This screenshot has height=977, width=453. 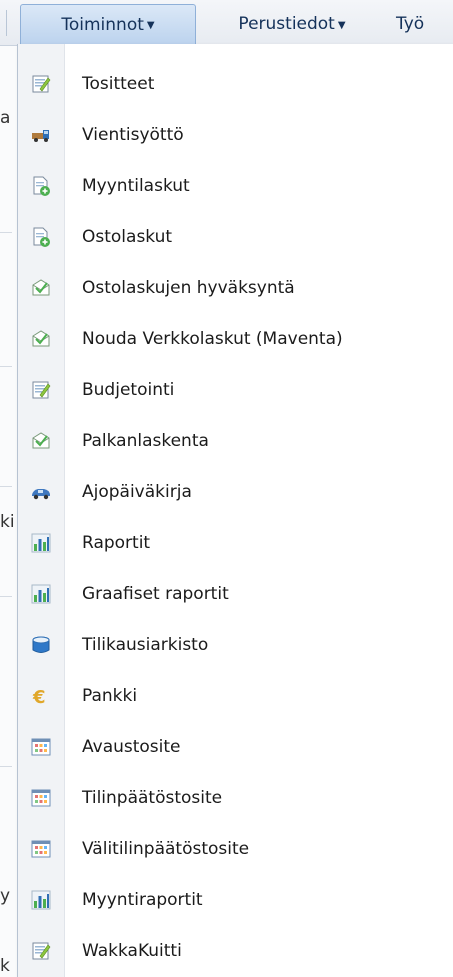 I want to click on menu-item-label: Ostolaskujen hyväksyntä, so click(x=188, y=288).